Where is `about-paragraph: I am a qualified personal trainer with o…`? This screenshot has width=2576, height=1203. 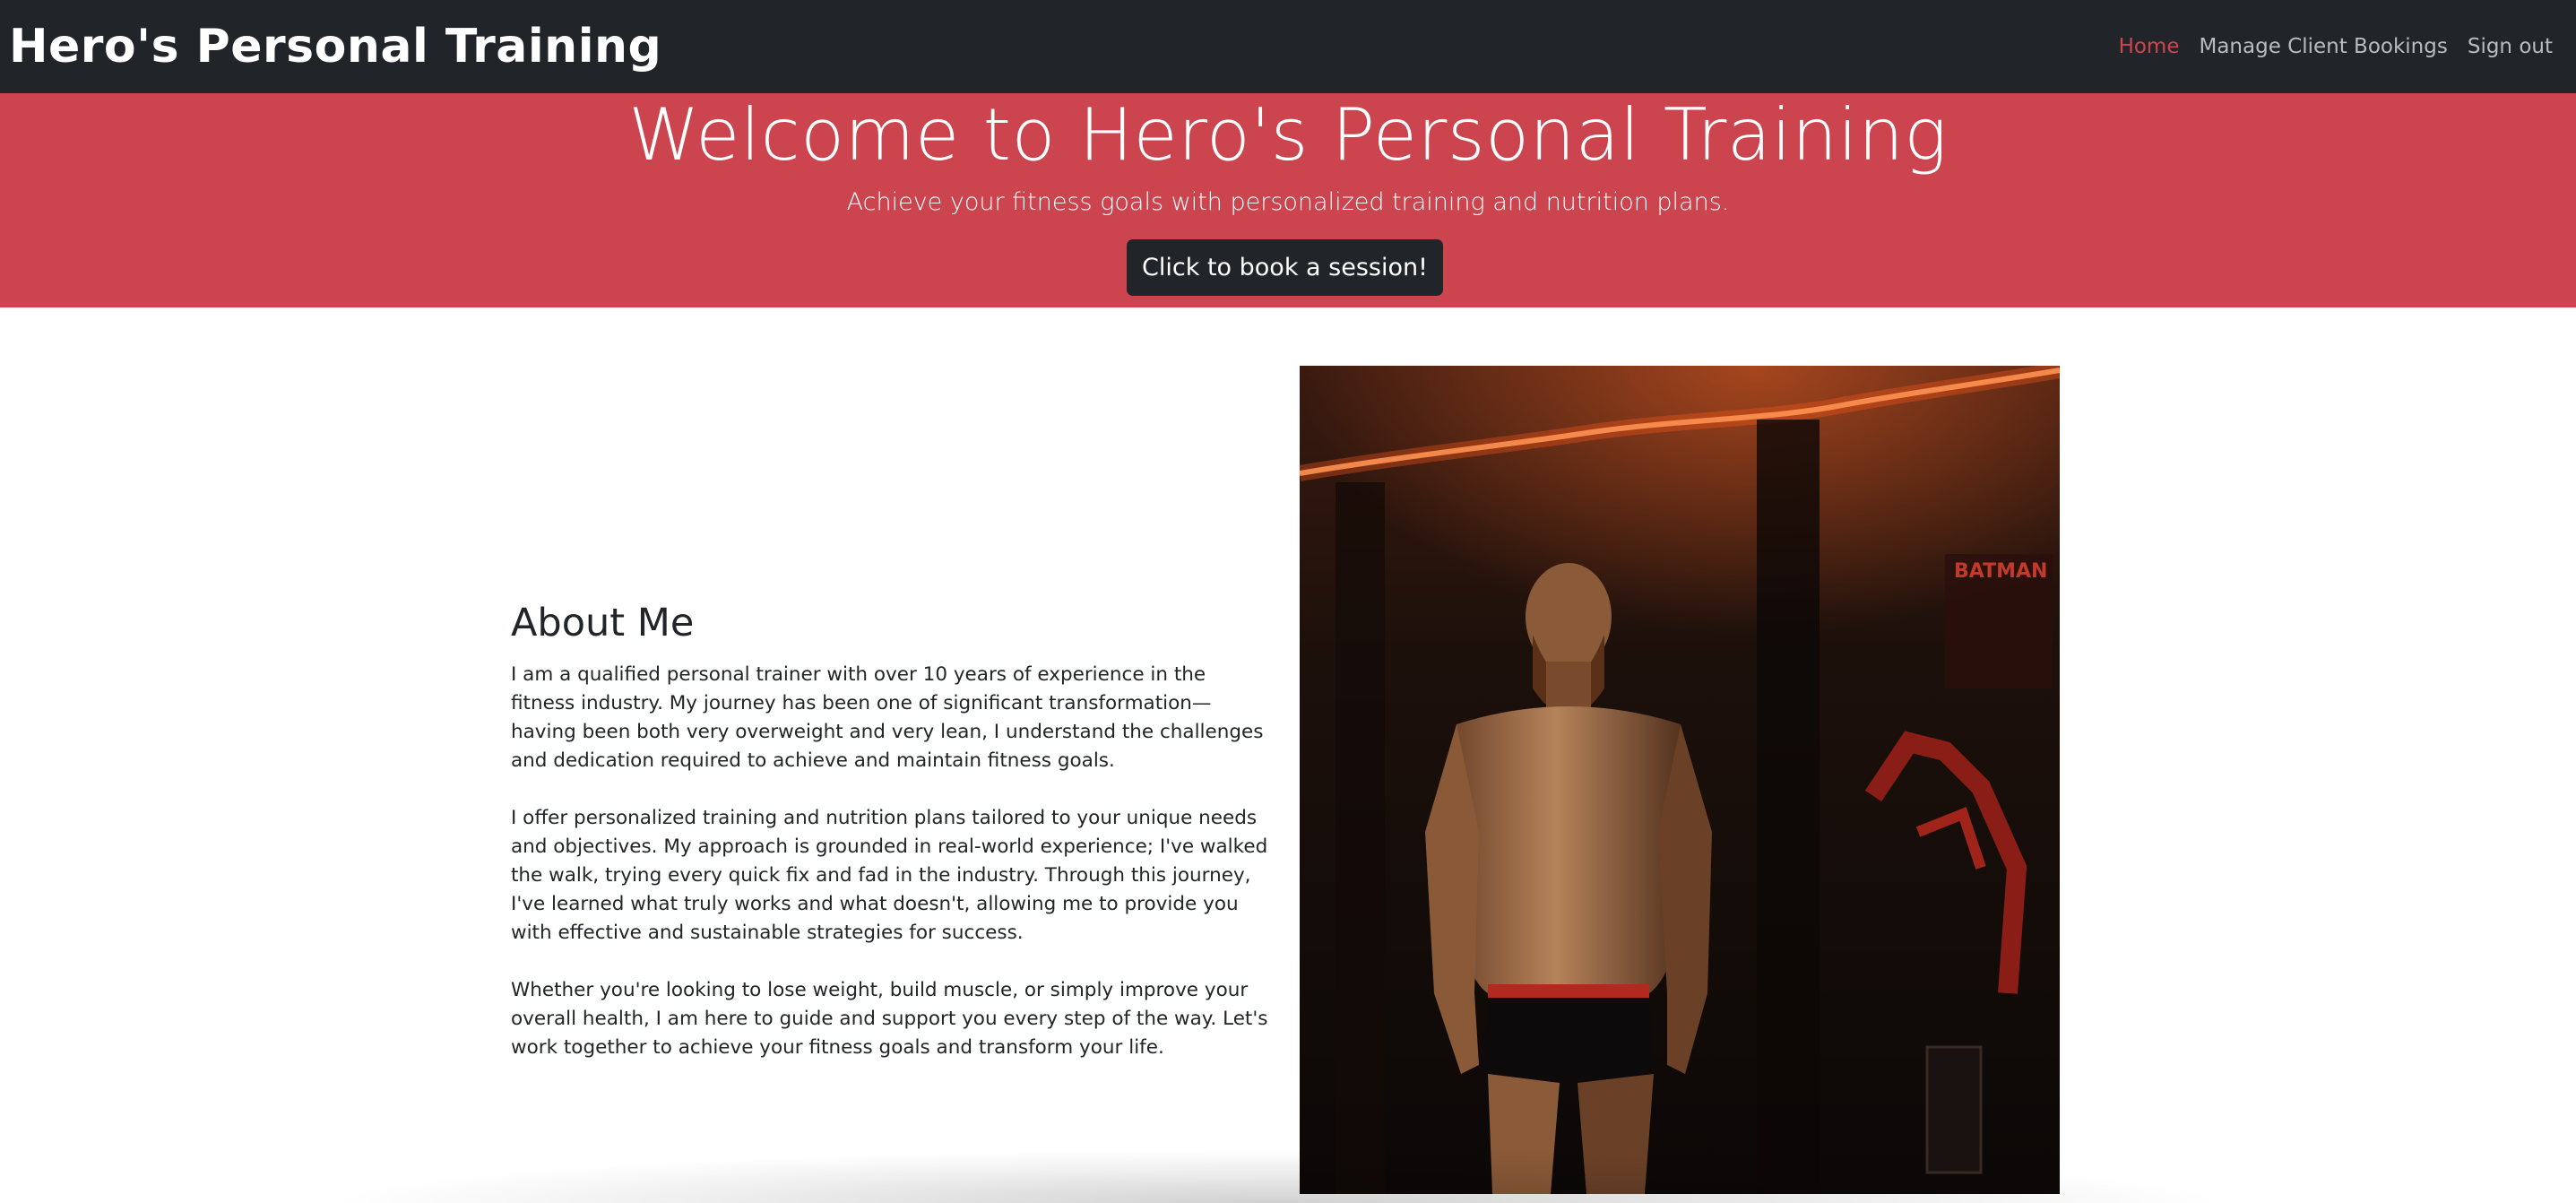 about-paragraph: I am a qualified personal trainer with o… is located at coordinates (887, 718).